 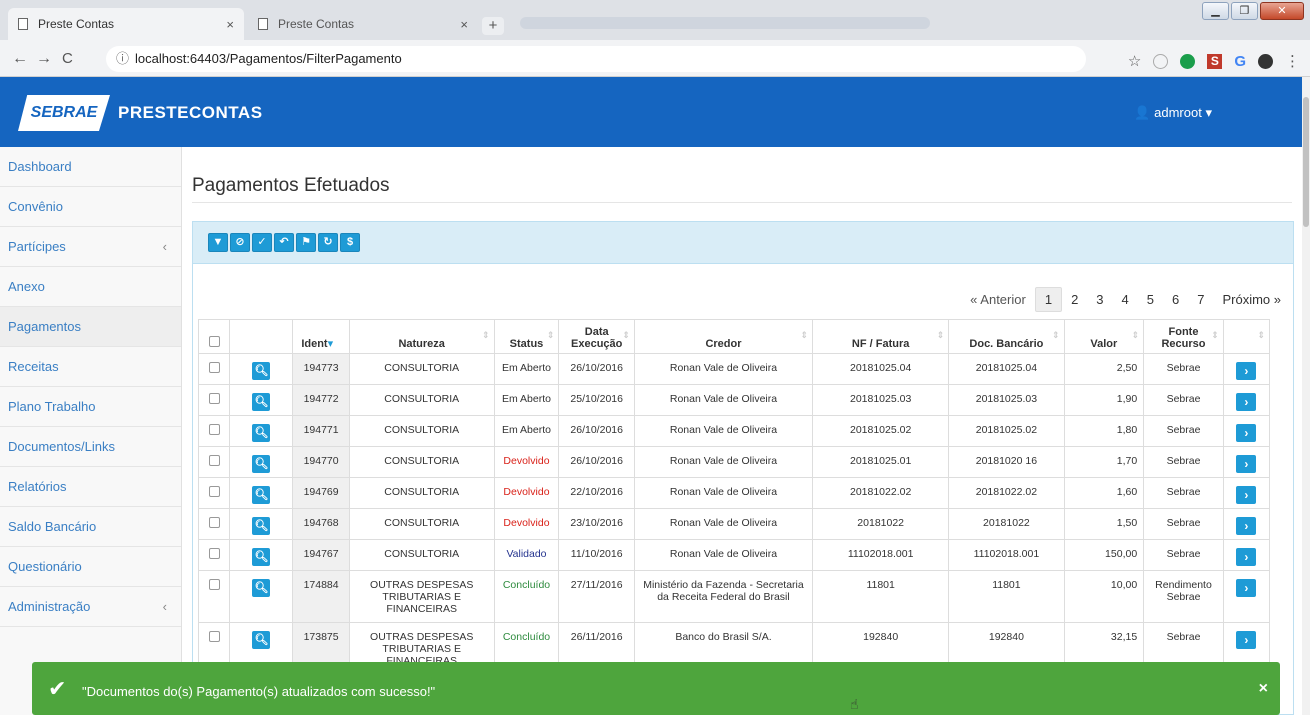 I want to click on refresh-icon: ↻, so click(x=328, y=242).